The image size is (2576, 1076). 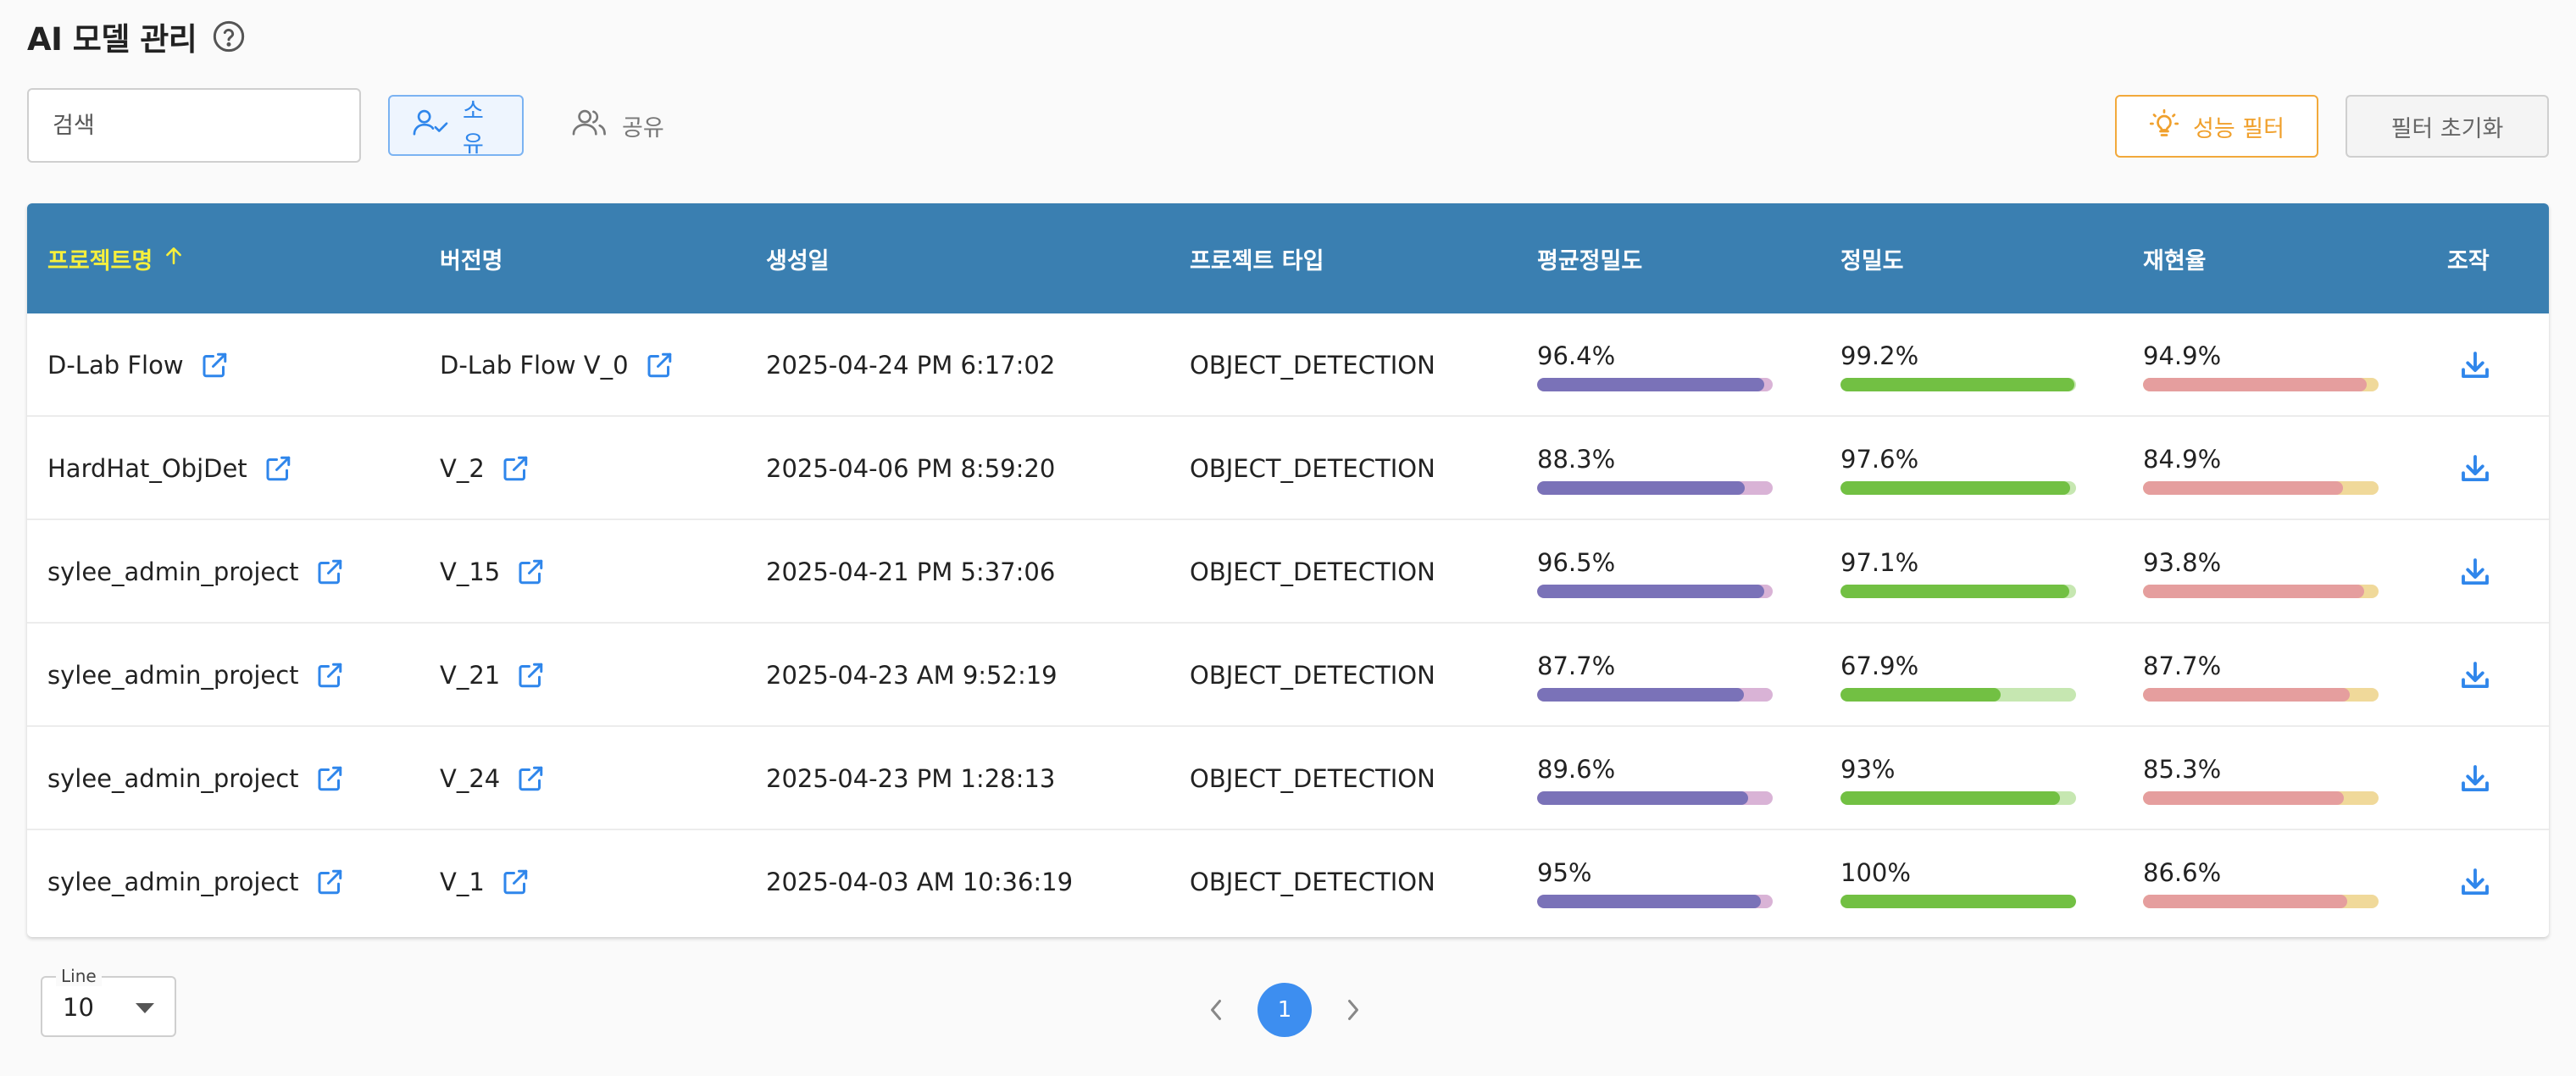 What do you see at coordinates (1576, 459) in the screenshot?
I see `ap-value: 88.3%` at bounding box center [1576, 459].